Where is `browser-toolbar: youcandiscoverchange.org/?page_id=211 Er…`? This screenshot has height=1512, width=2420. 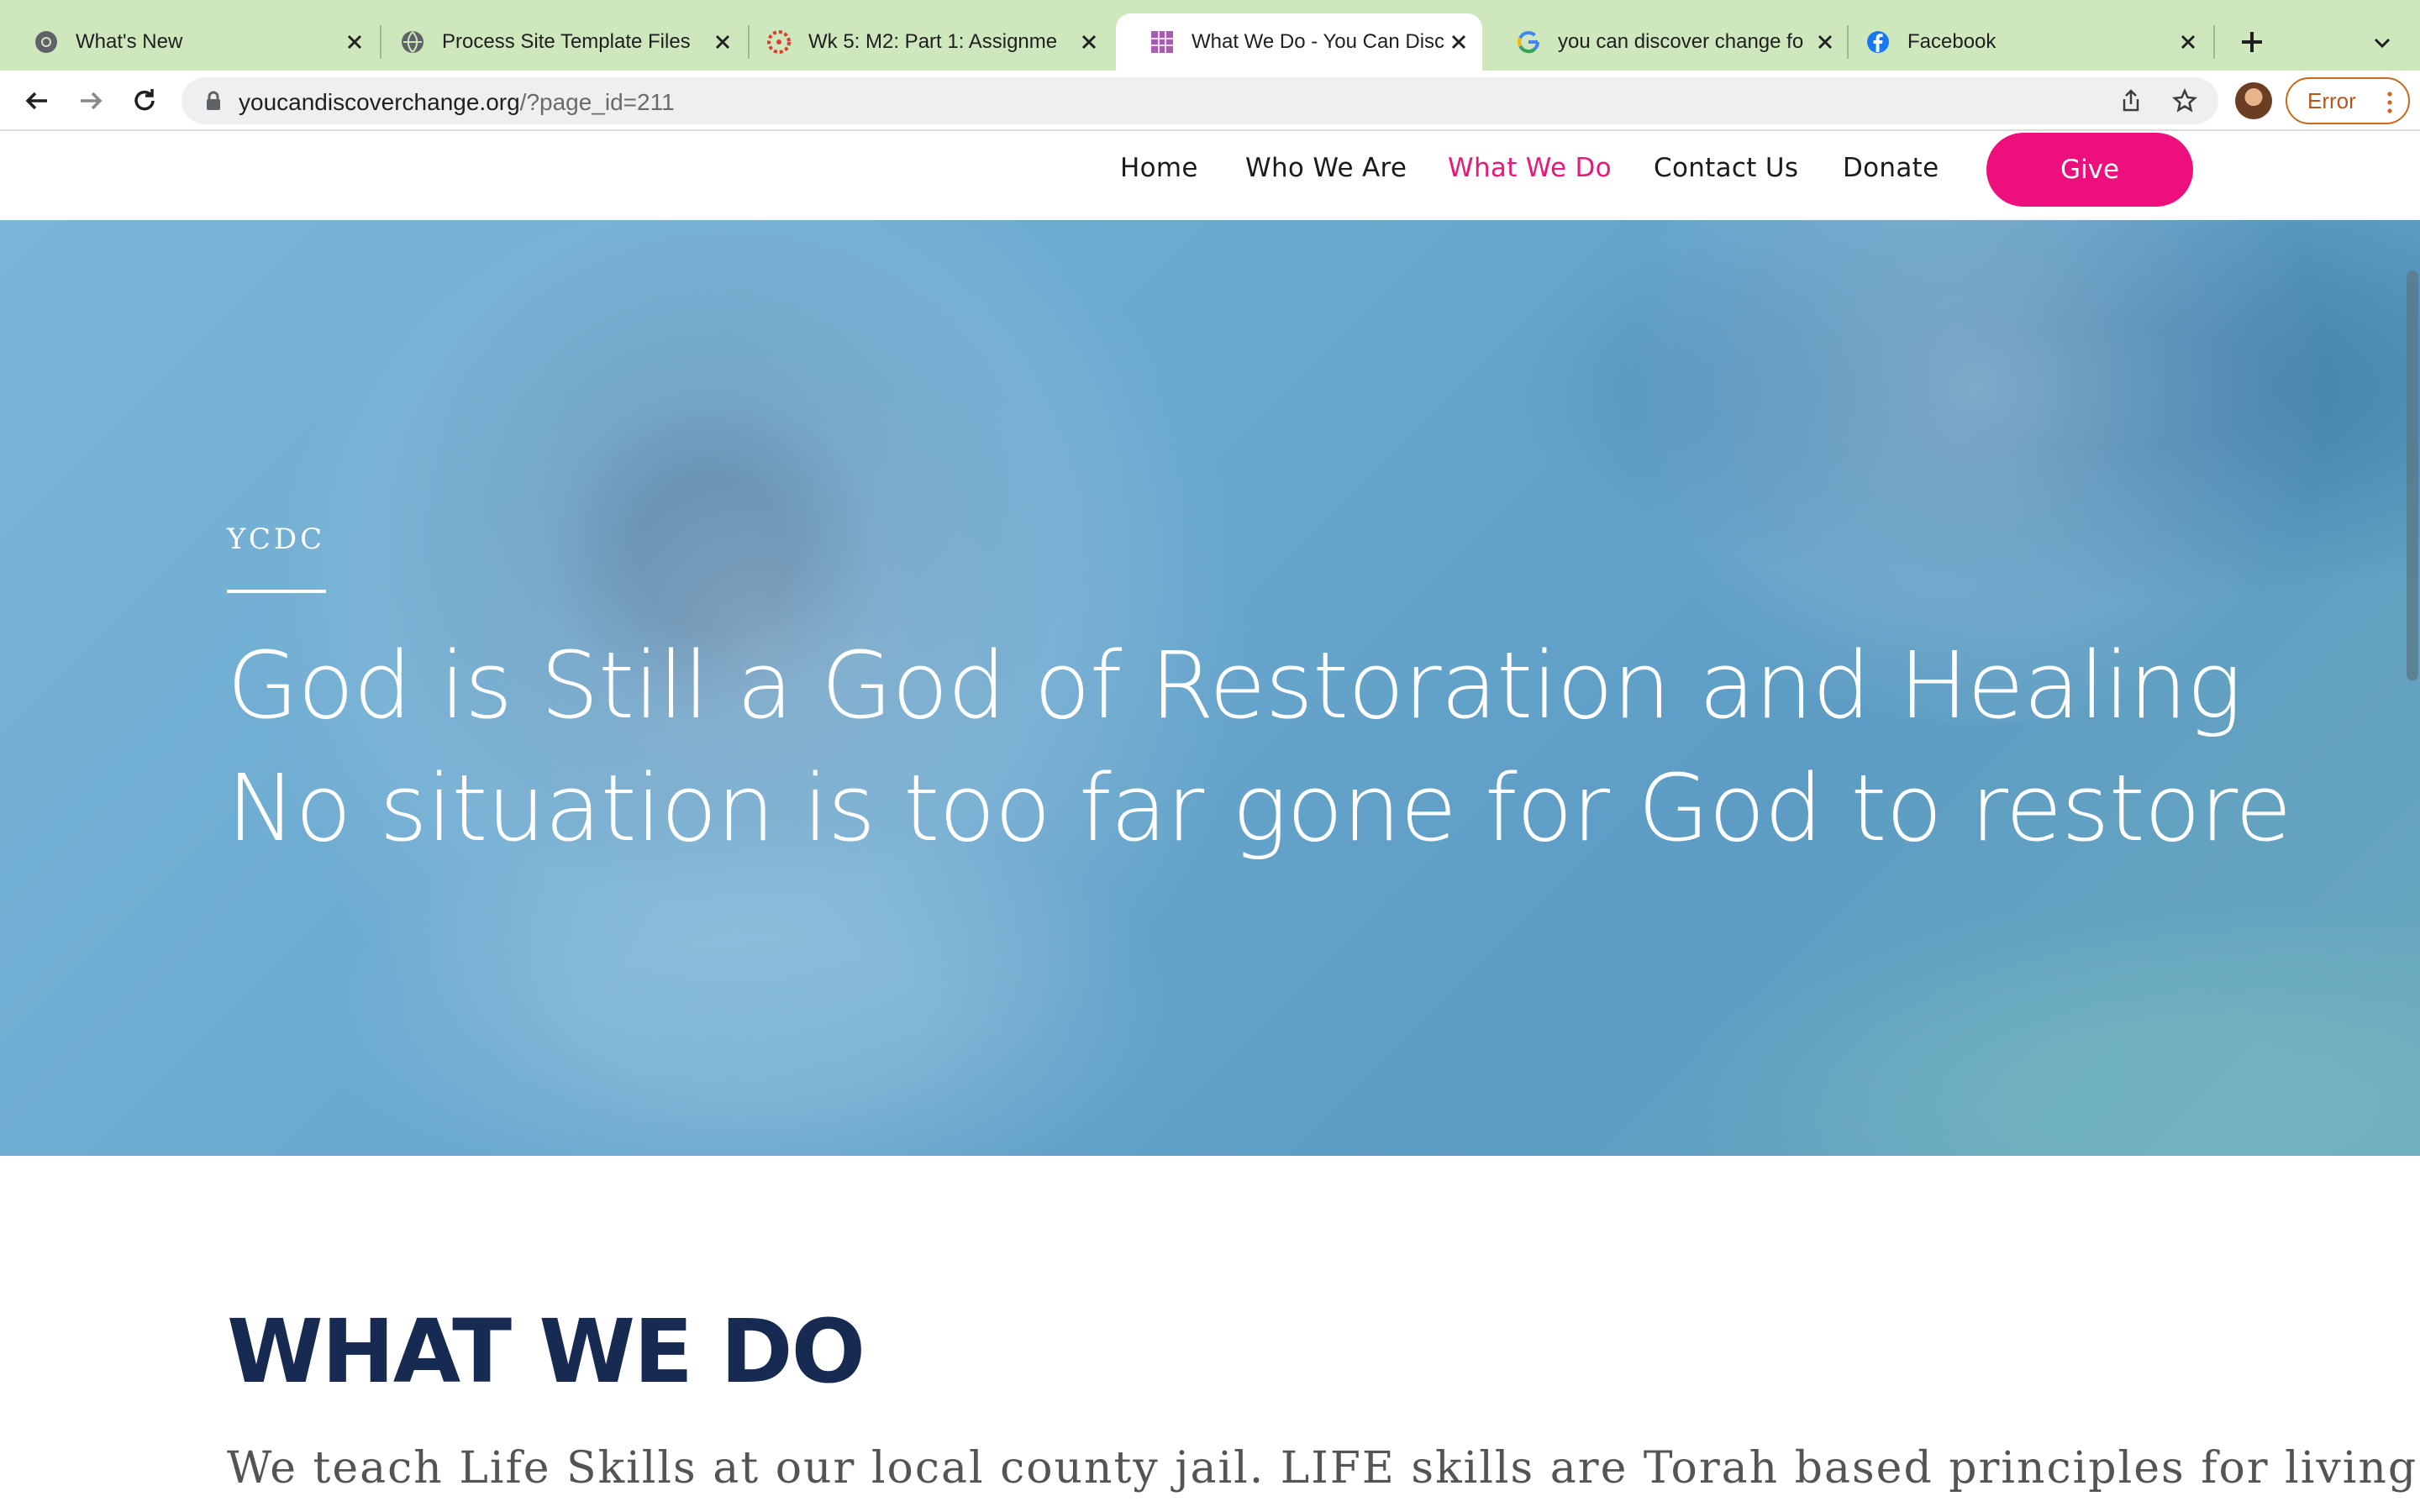
browser-toolbar: youcandiscoverchange.org/?page_id=211 Er… is located at coordinates (1210, 101).